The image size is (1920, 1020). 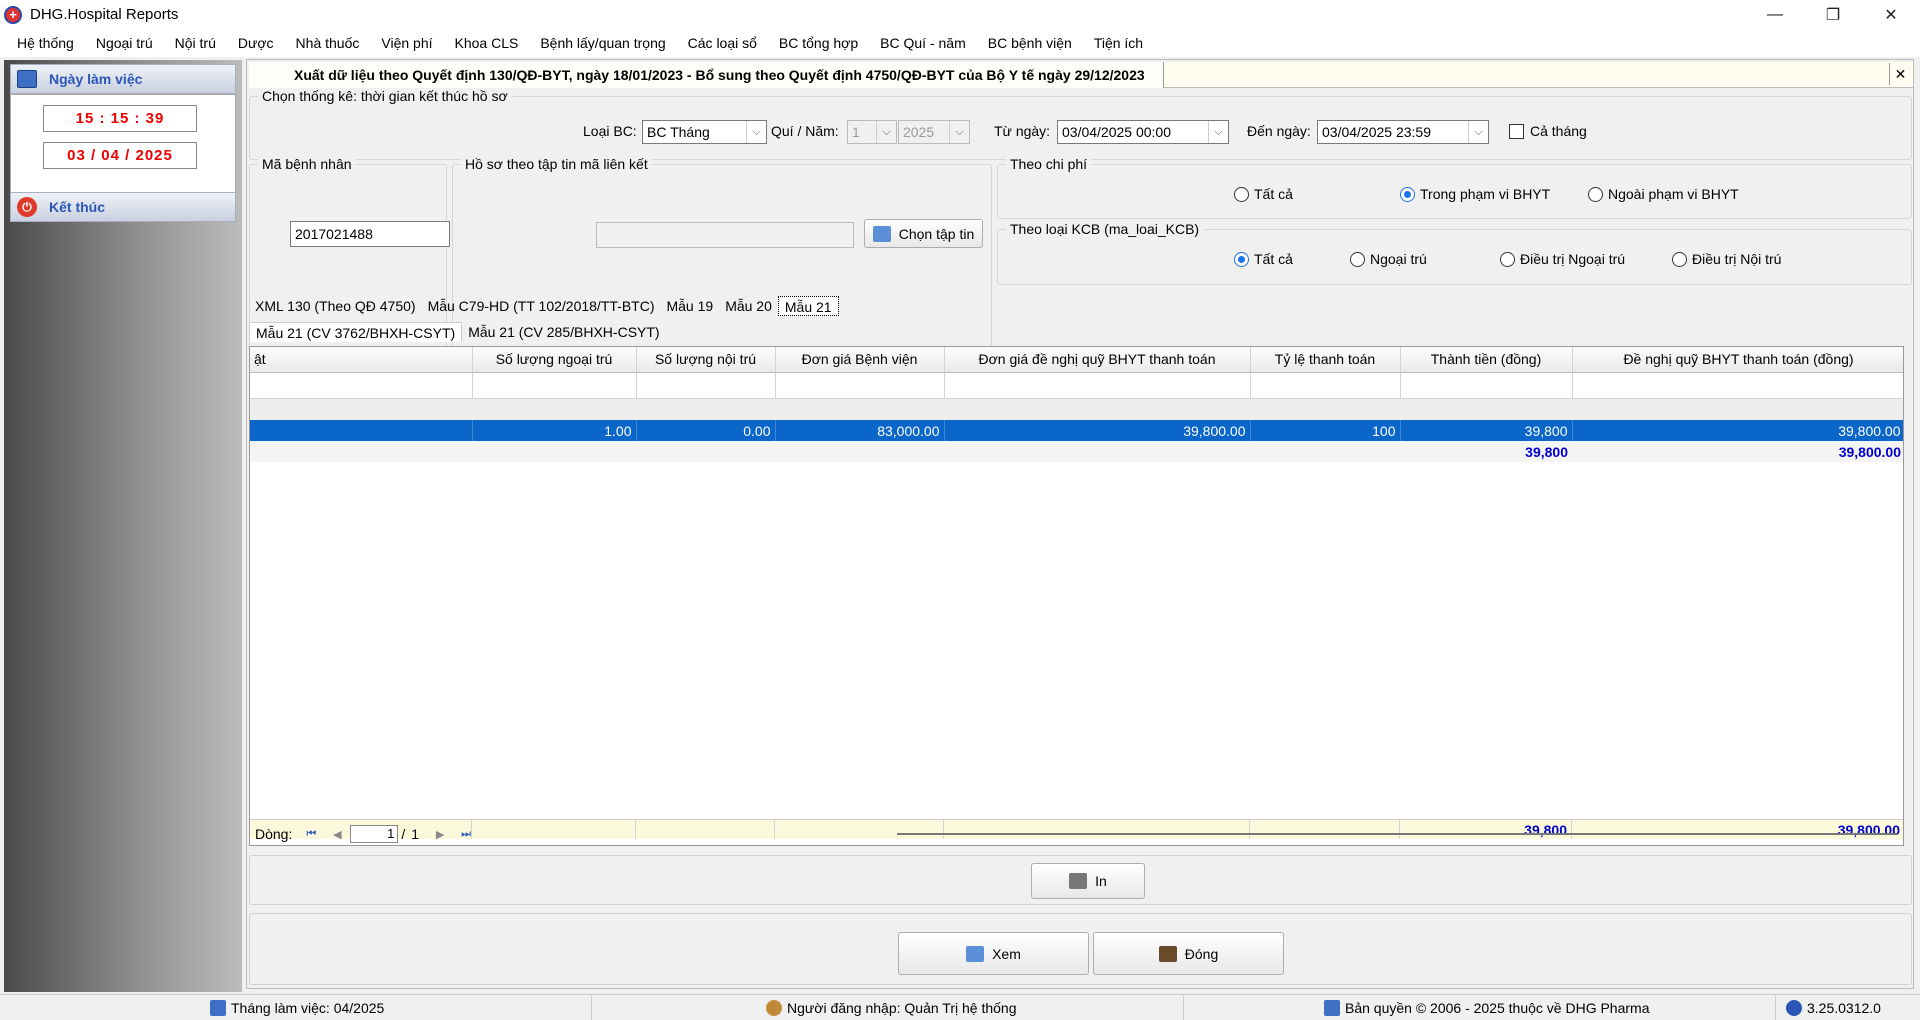 I want to click on first-page-icon: ⏮, so click(x=311, y=834).